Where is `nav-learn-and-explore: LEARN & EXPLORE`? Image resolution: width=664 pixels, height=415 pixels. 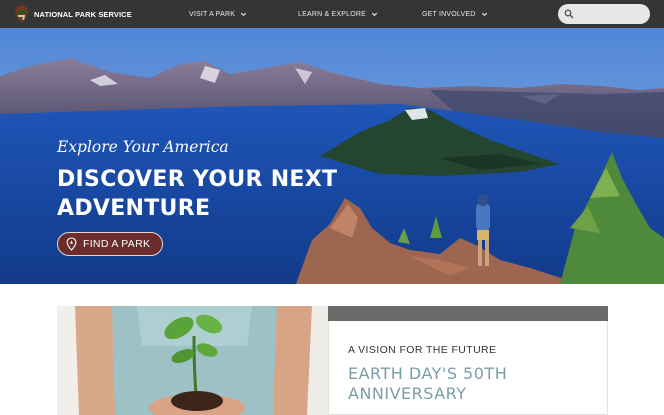 nav-learn-and-explore: LEARN & EXPLORE is located at coordinates (338, 14).